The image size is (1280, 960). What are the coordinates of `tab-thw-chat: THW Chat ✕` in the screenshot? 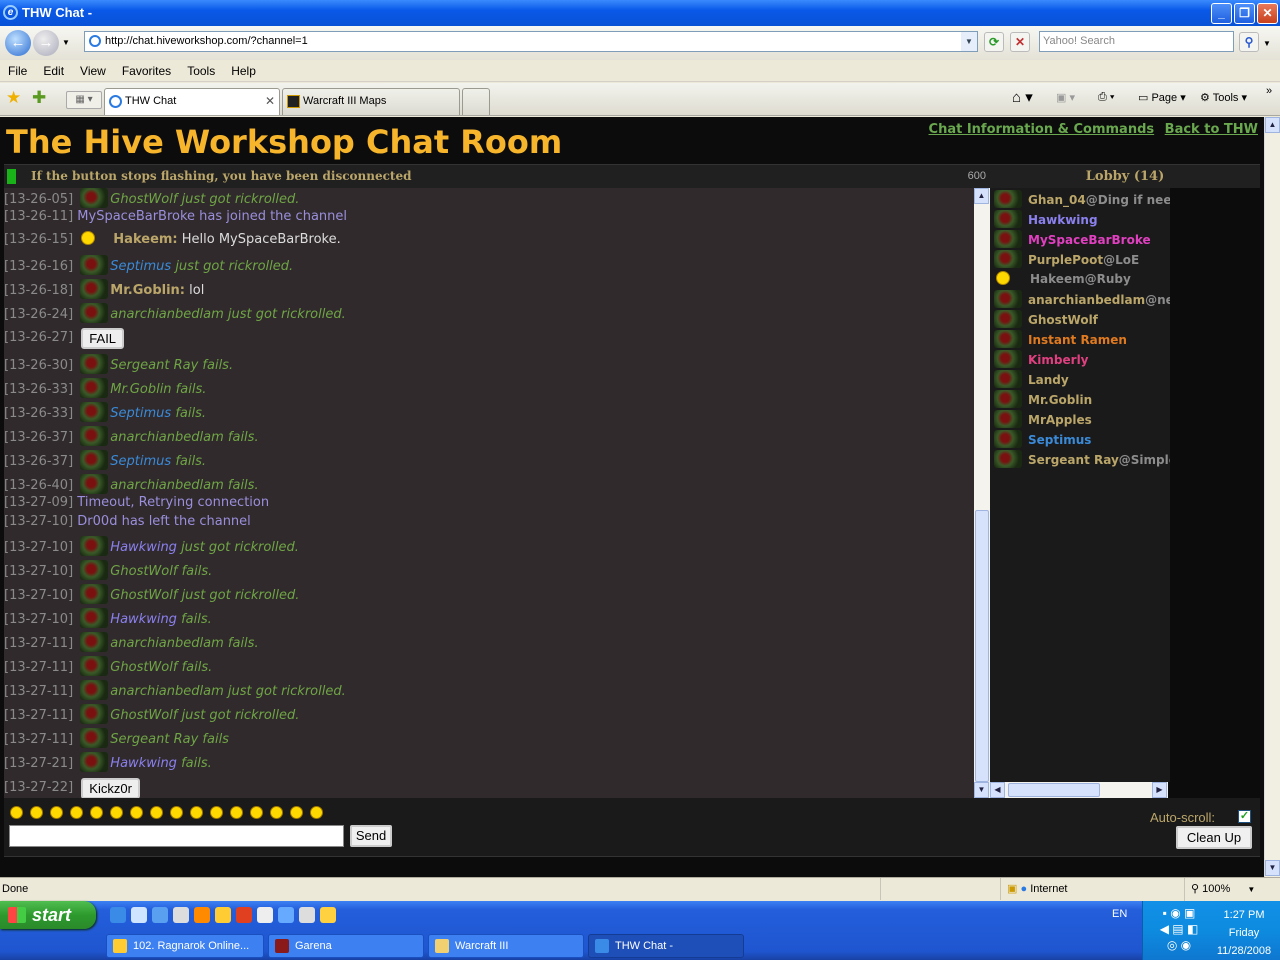 It's located at (192, 101).